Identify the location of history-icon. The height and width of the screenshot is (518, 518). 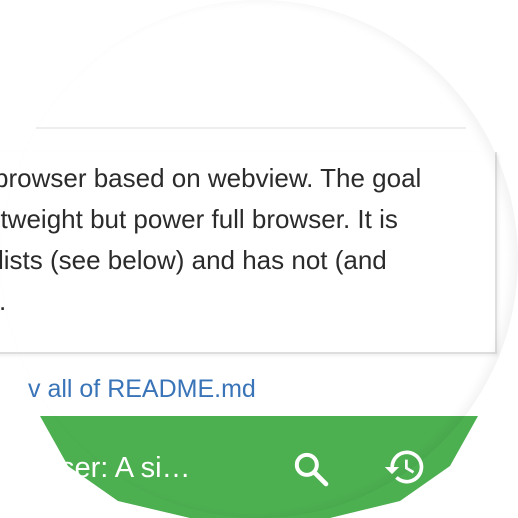
(404, 467).